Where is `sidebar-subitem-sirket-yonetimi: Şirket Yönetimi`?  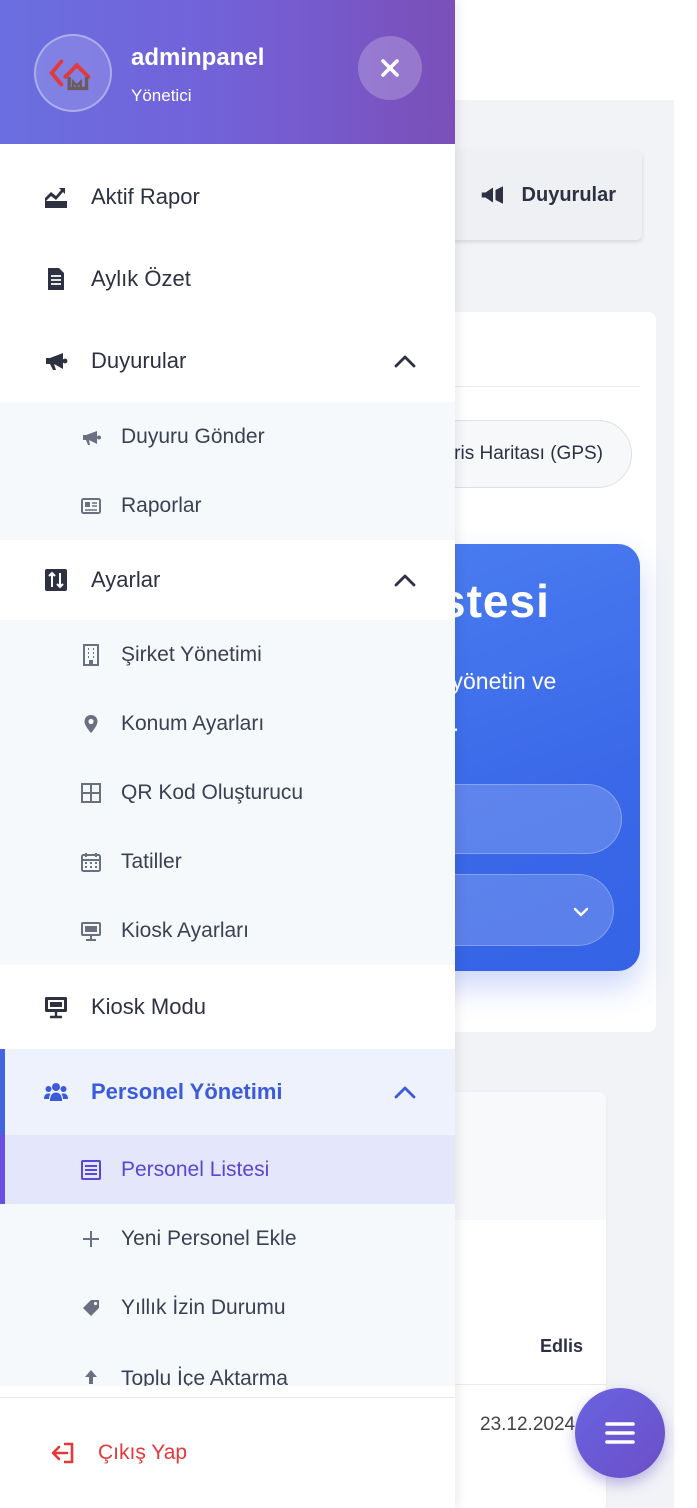
sidebar-subitem-sirket-yonetimi: Şirket Yönetimi is located at coordinates (227, 654).